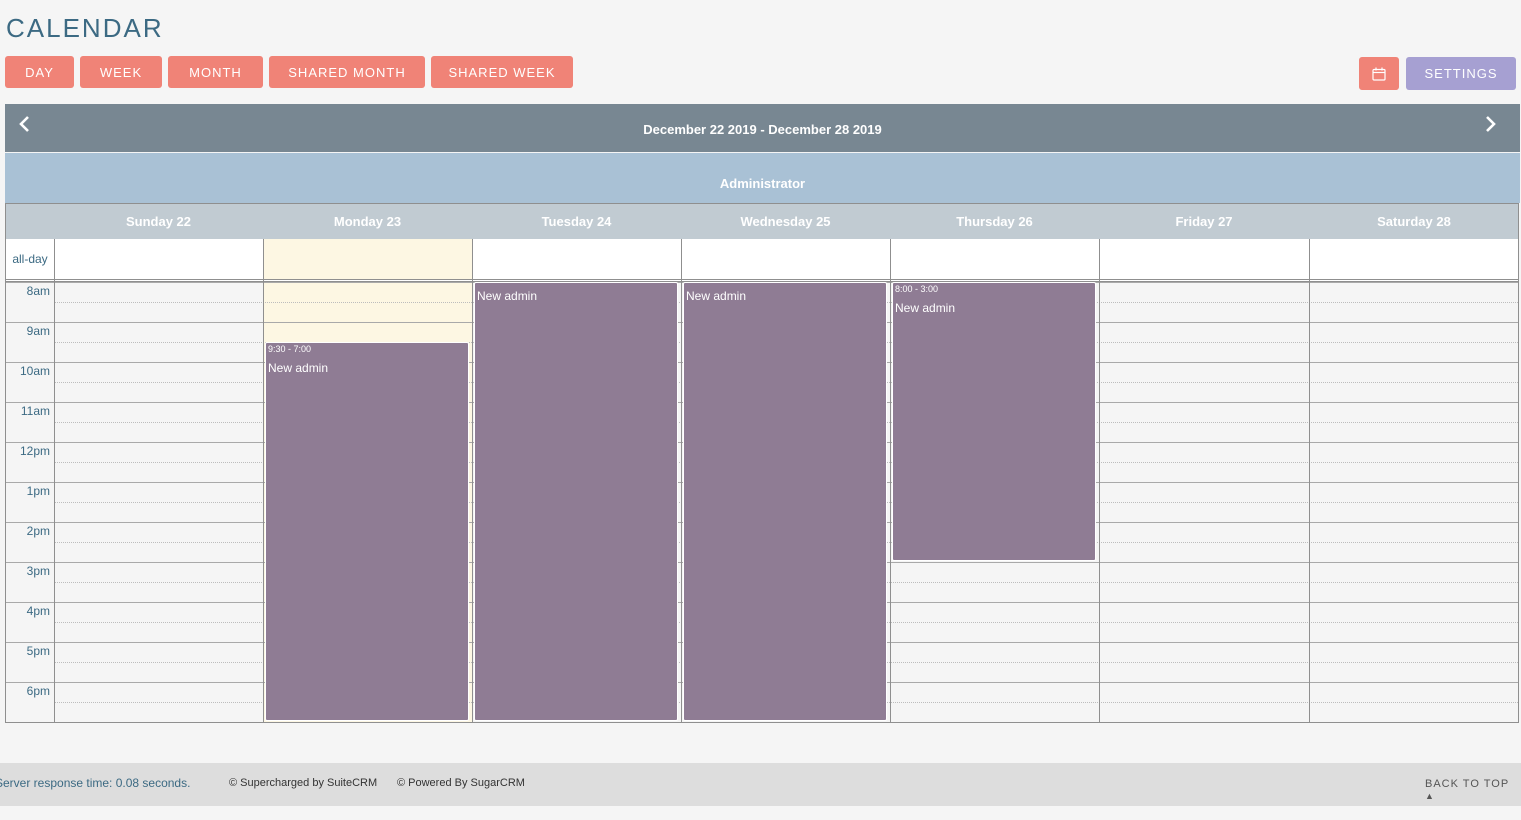 The height and width of the screenshot is (820, 1521). I want to click on time-label: 10am, so click(34, 371).